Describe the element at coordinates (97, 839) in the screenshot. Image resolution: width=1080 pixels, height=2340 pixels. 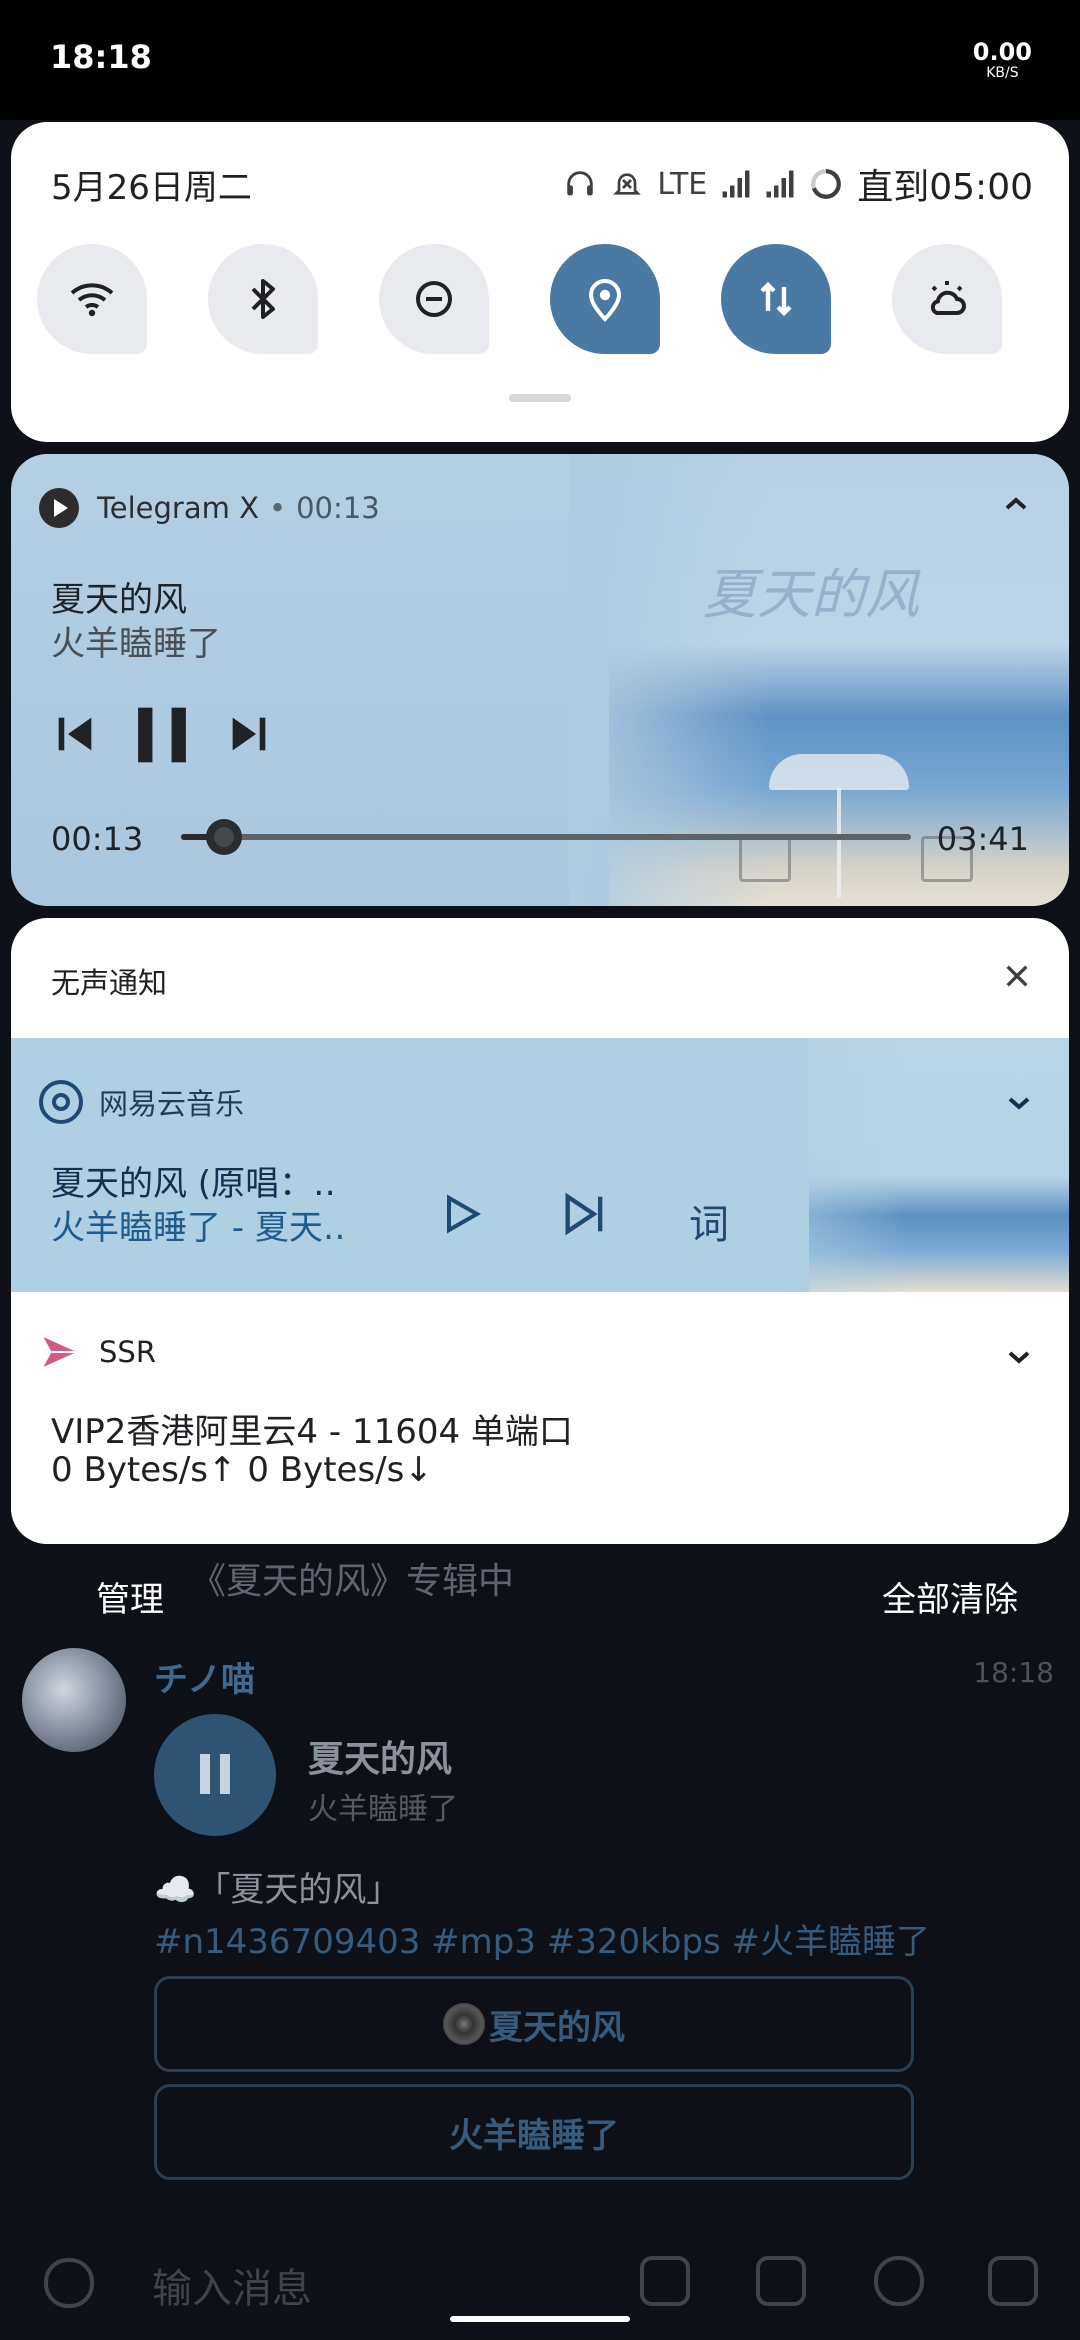
I see `media-current-time: 00:13` at that location.